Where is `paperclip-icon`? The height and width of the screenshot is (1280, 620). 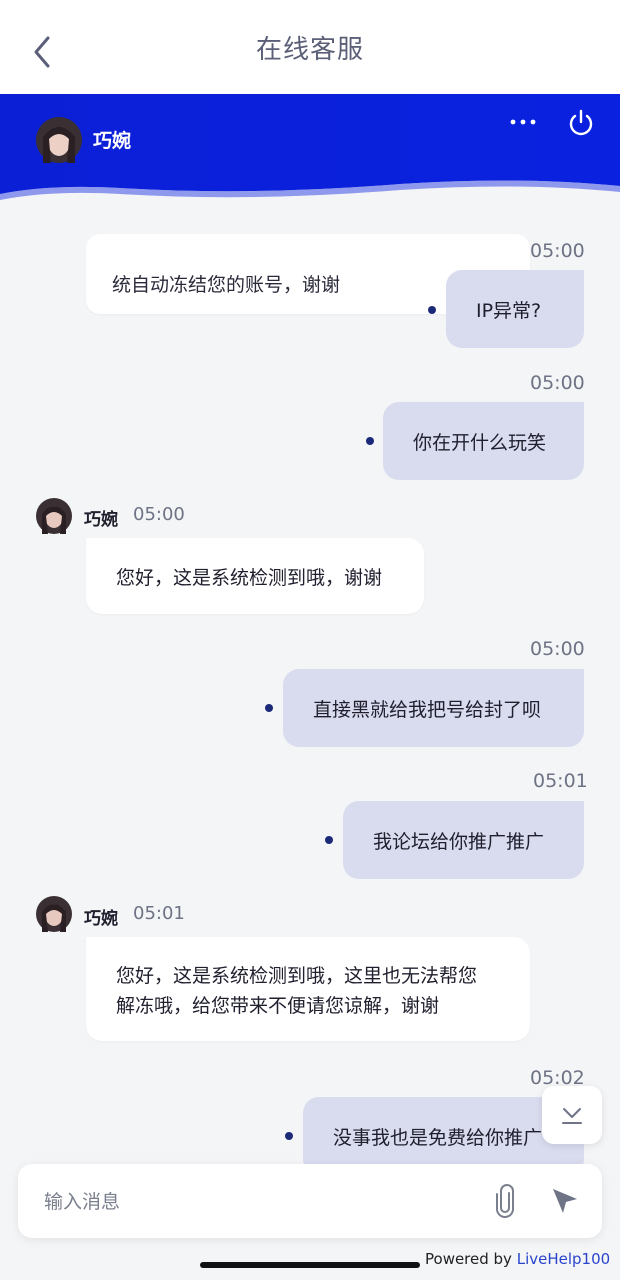
paperclip-icon is located at coordinates (505, 1201).